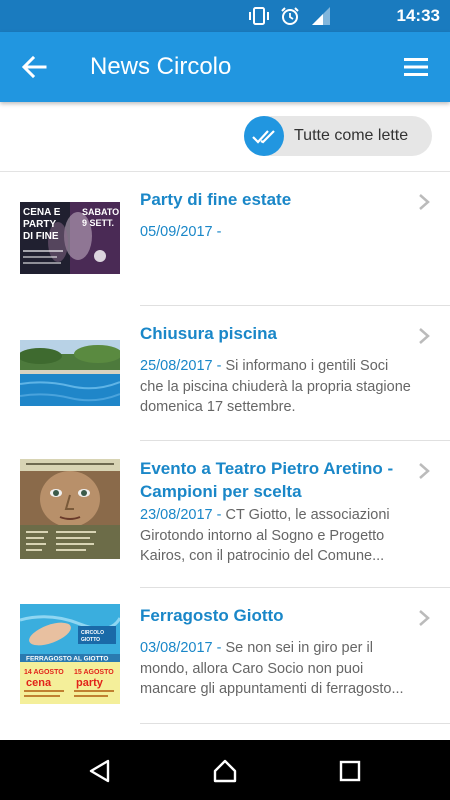 The height and width of the screenshot is (800, 450). I want to click on alarm-icon, so click(290, 16).